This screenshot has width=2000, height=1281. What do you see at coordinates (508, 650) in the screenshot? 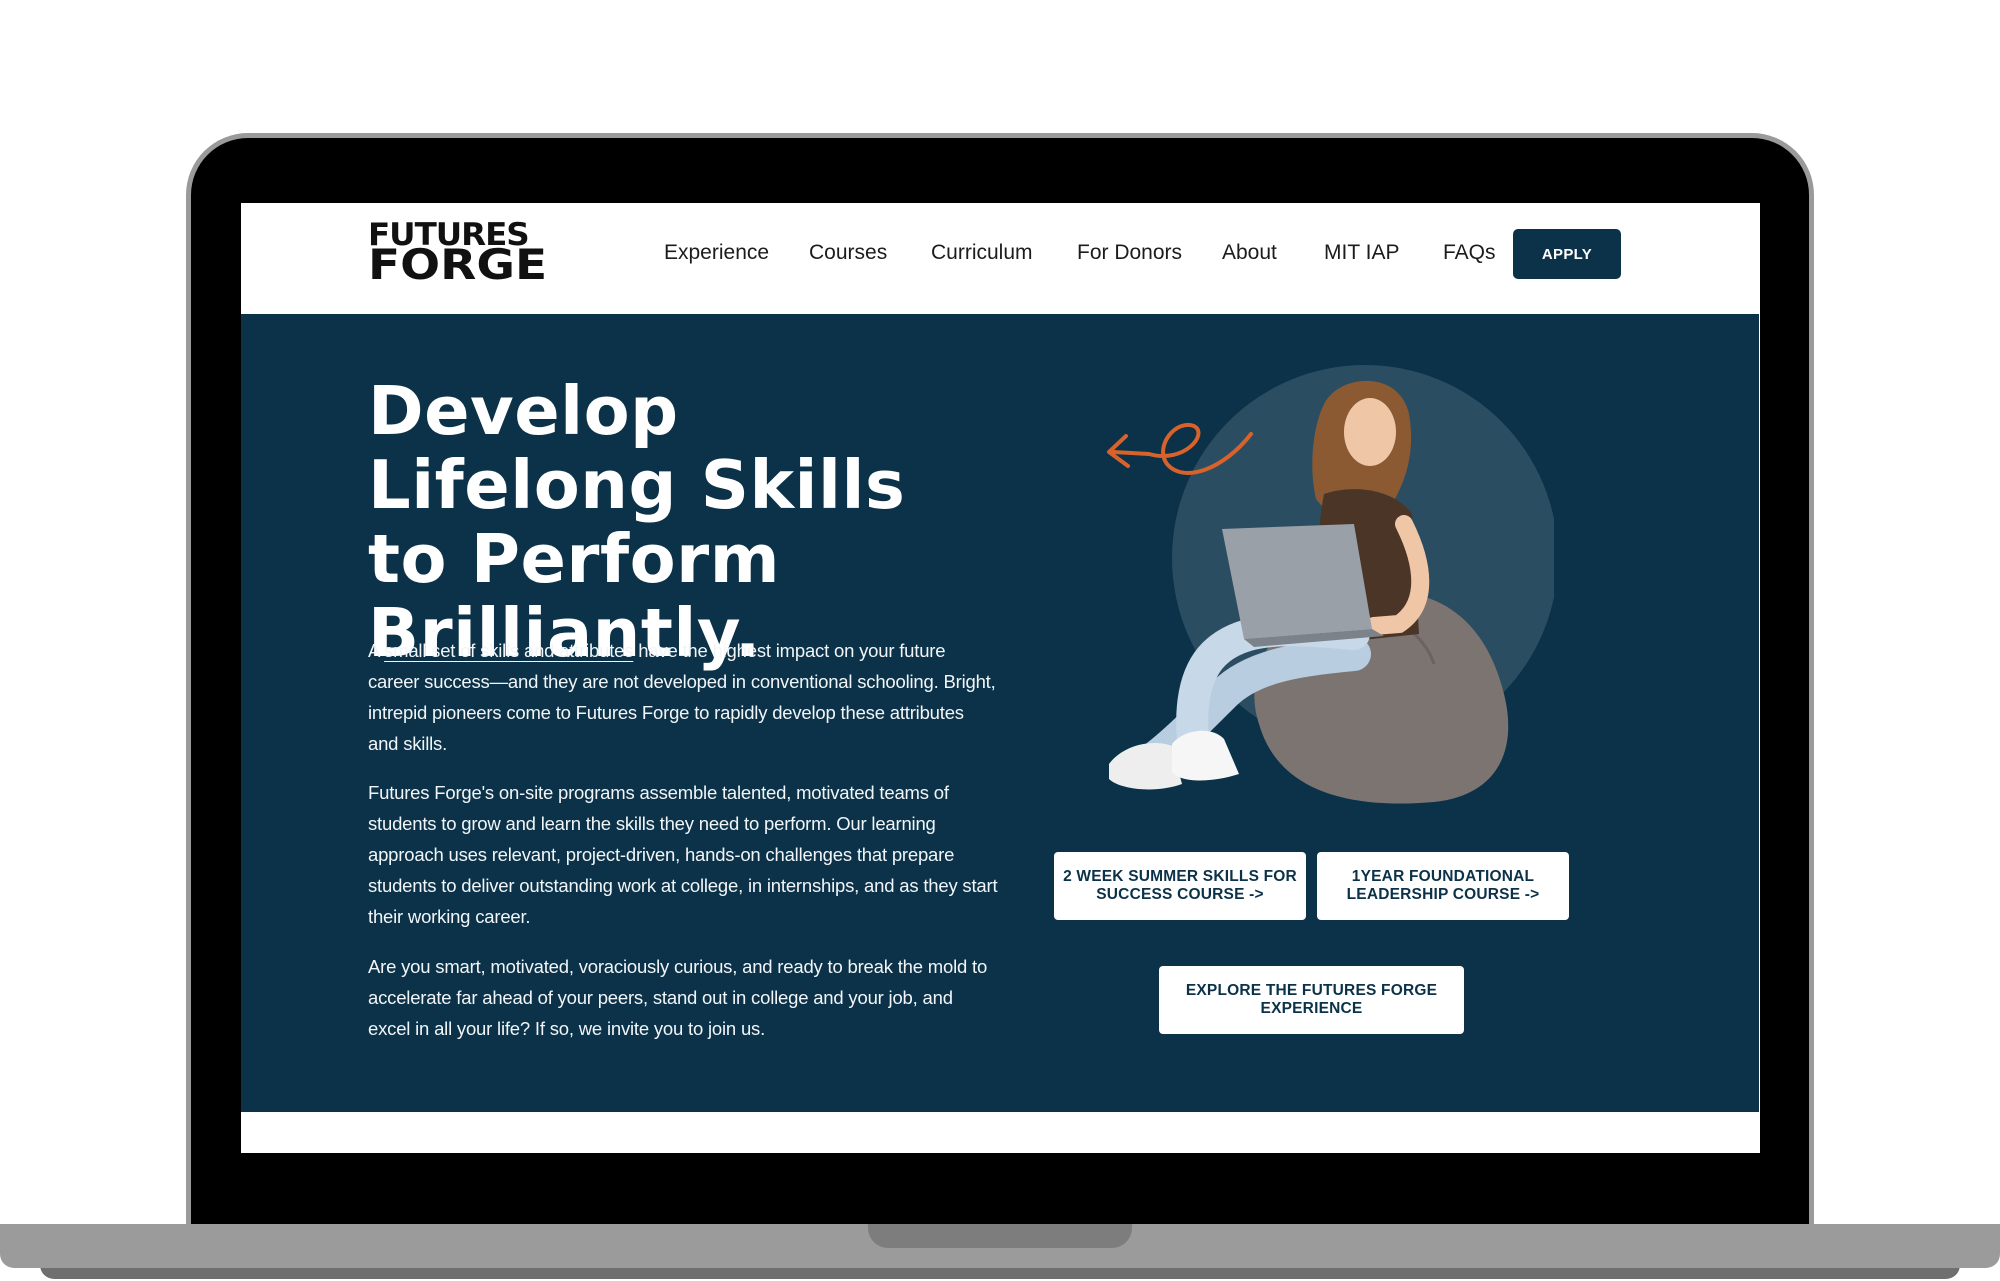
I see `skills-attributes-link: small set of skills and attributes` at bounding box center [508, 650].